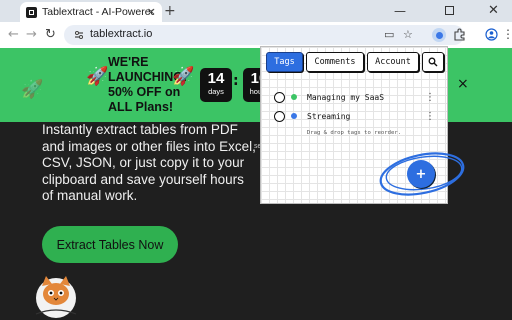 The height and width of the screenshot is (320, 512). I want to click on browser-toolbar: ← → ↻ tablextract.io ▭ ☆ ⋮, so click(256, 35).